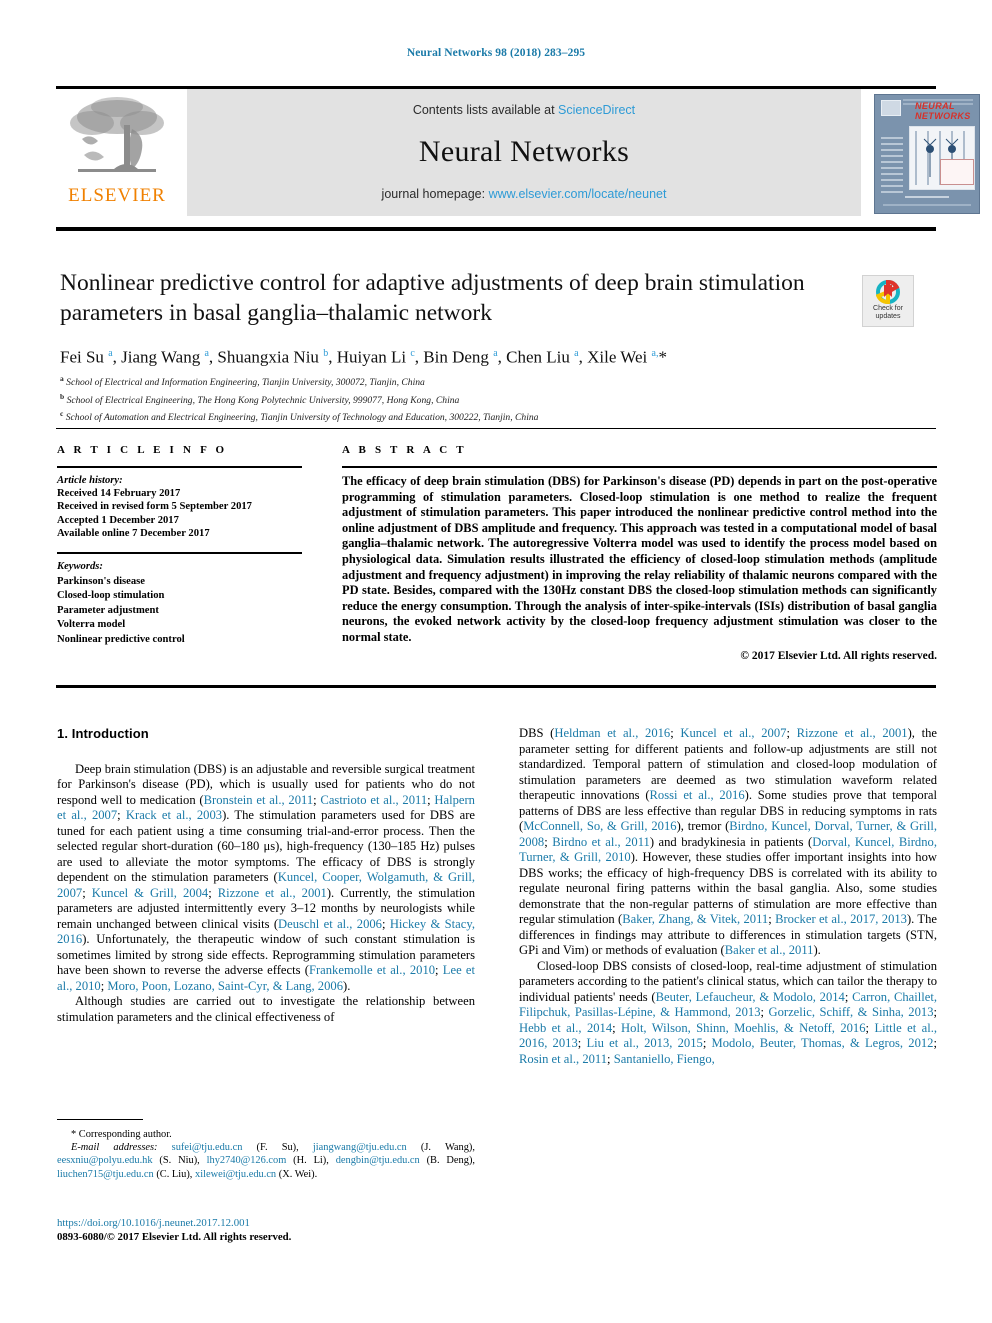 This screenshot has height=1323, width=992. Describe the element at coordinates (100, 1119) in the screenshot. I see `footnote-rule` at that location.